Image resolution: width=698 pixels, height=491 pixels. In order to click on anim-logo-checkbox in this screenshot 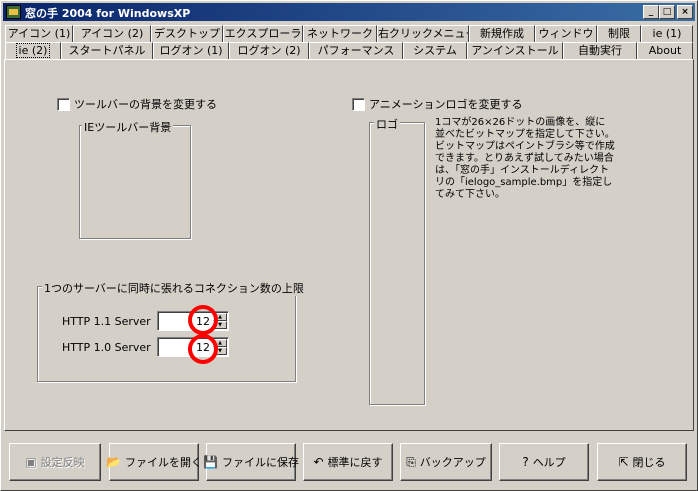, I will do `click(358, 104)`.